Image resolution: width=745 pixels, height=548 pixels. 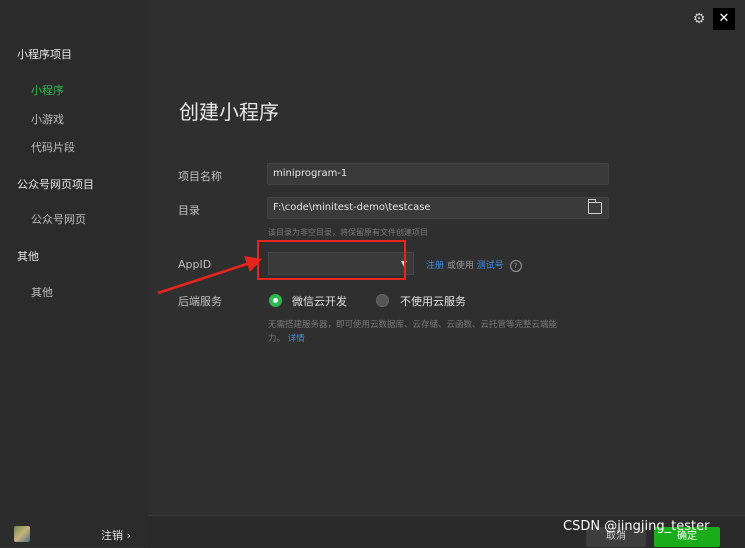 What do you see at coordinates (438, 174) in the screenshot?
I see `project-name-input: miniprogram-1` at bounding box center [438, 174].